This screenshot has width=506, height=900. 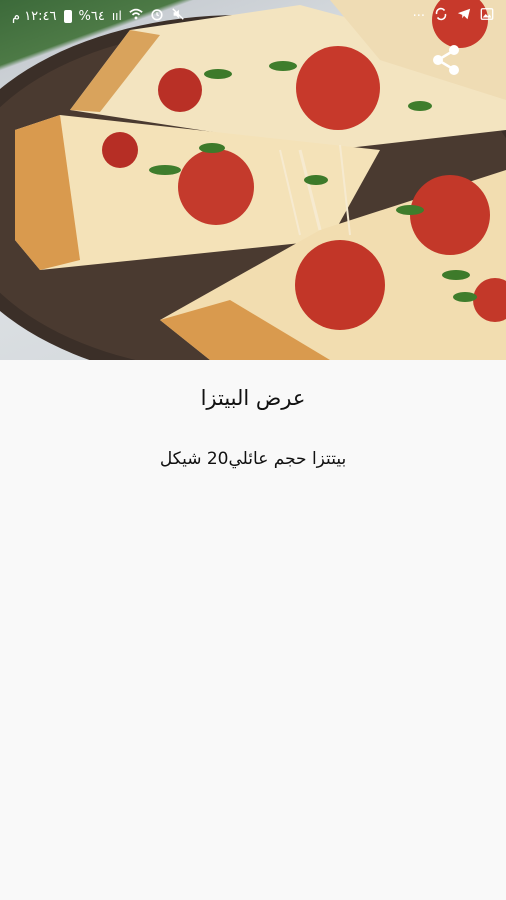 I want to click on signal-icon: ııl, so click(x=116, y=16).